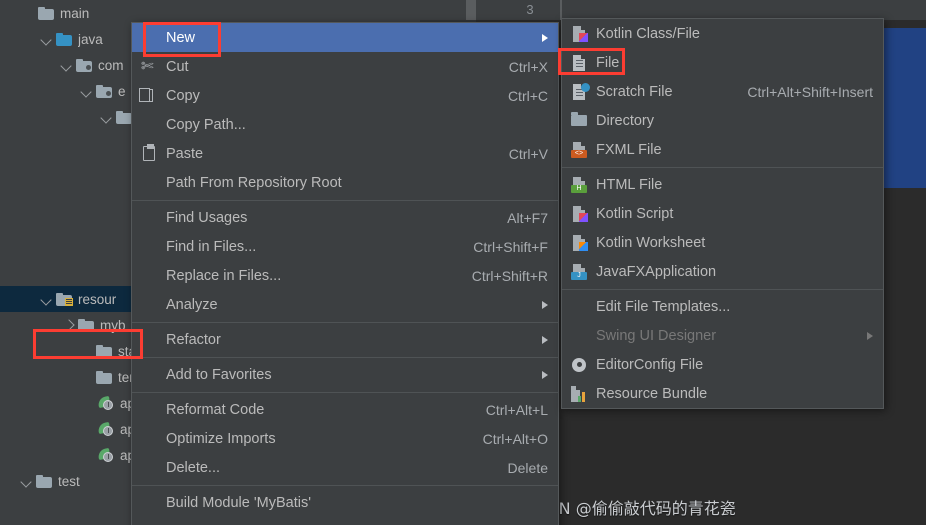 This screenshot has height=525, width=926. I want to click on tree-item-label: e, so click(122, 91).